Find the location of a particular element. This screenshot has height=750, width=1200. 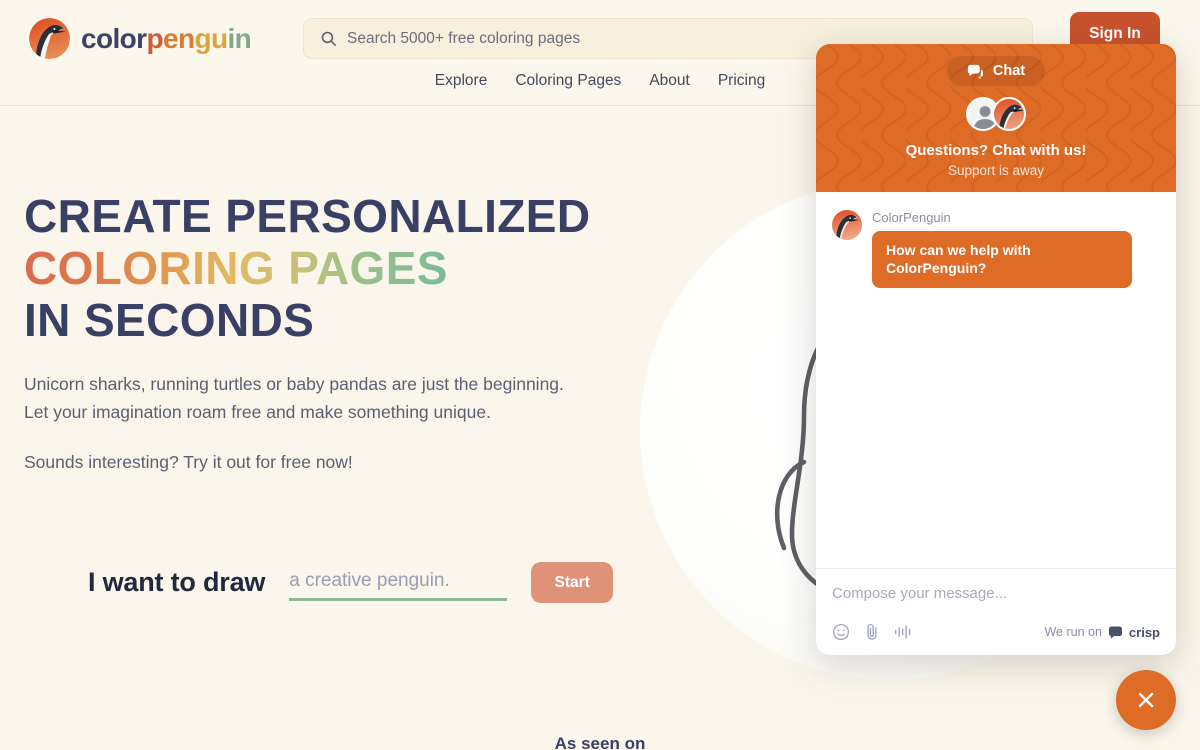

chat-header-title: Questions? Chat with us! is located at coordinates (996, 150).